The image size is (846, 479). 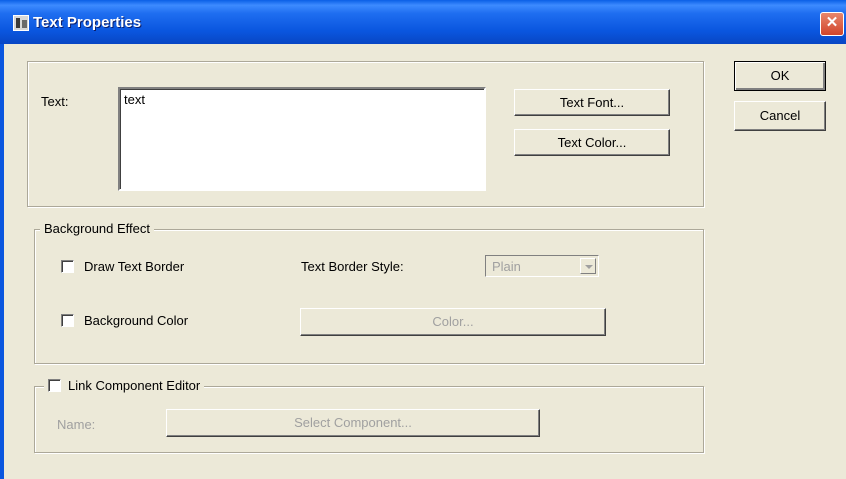 I want to click on background-effect-legend: Background Effect, so click(x=97, y=228).